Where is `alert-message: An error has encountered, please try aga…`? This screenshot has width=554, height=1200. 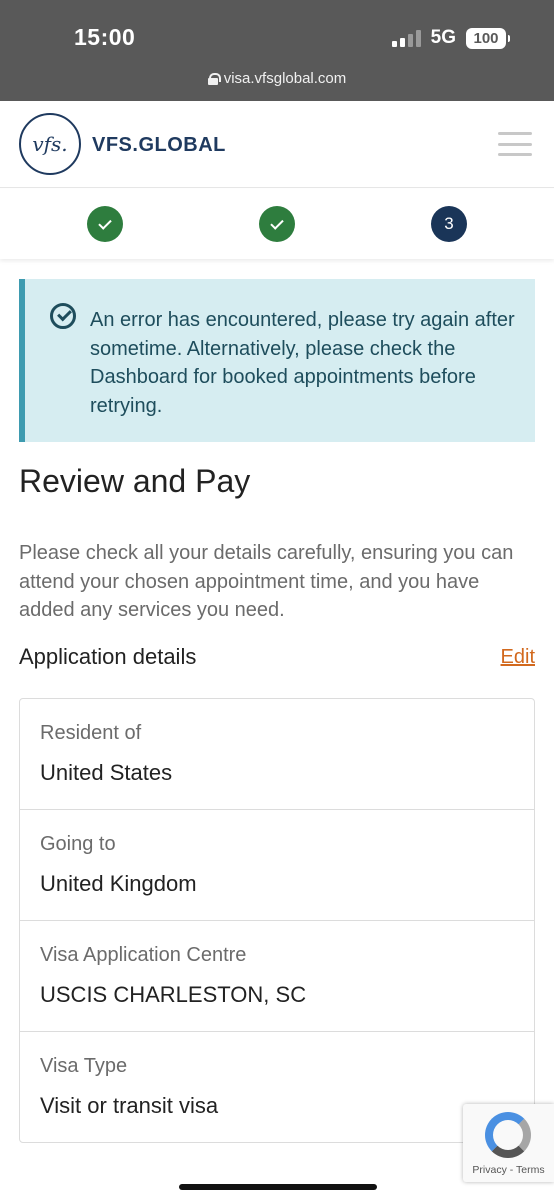 alert-message: An error has encountered, please try aga… is located at coordinates (302, 363).